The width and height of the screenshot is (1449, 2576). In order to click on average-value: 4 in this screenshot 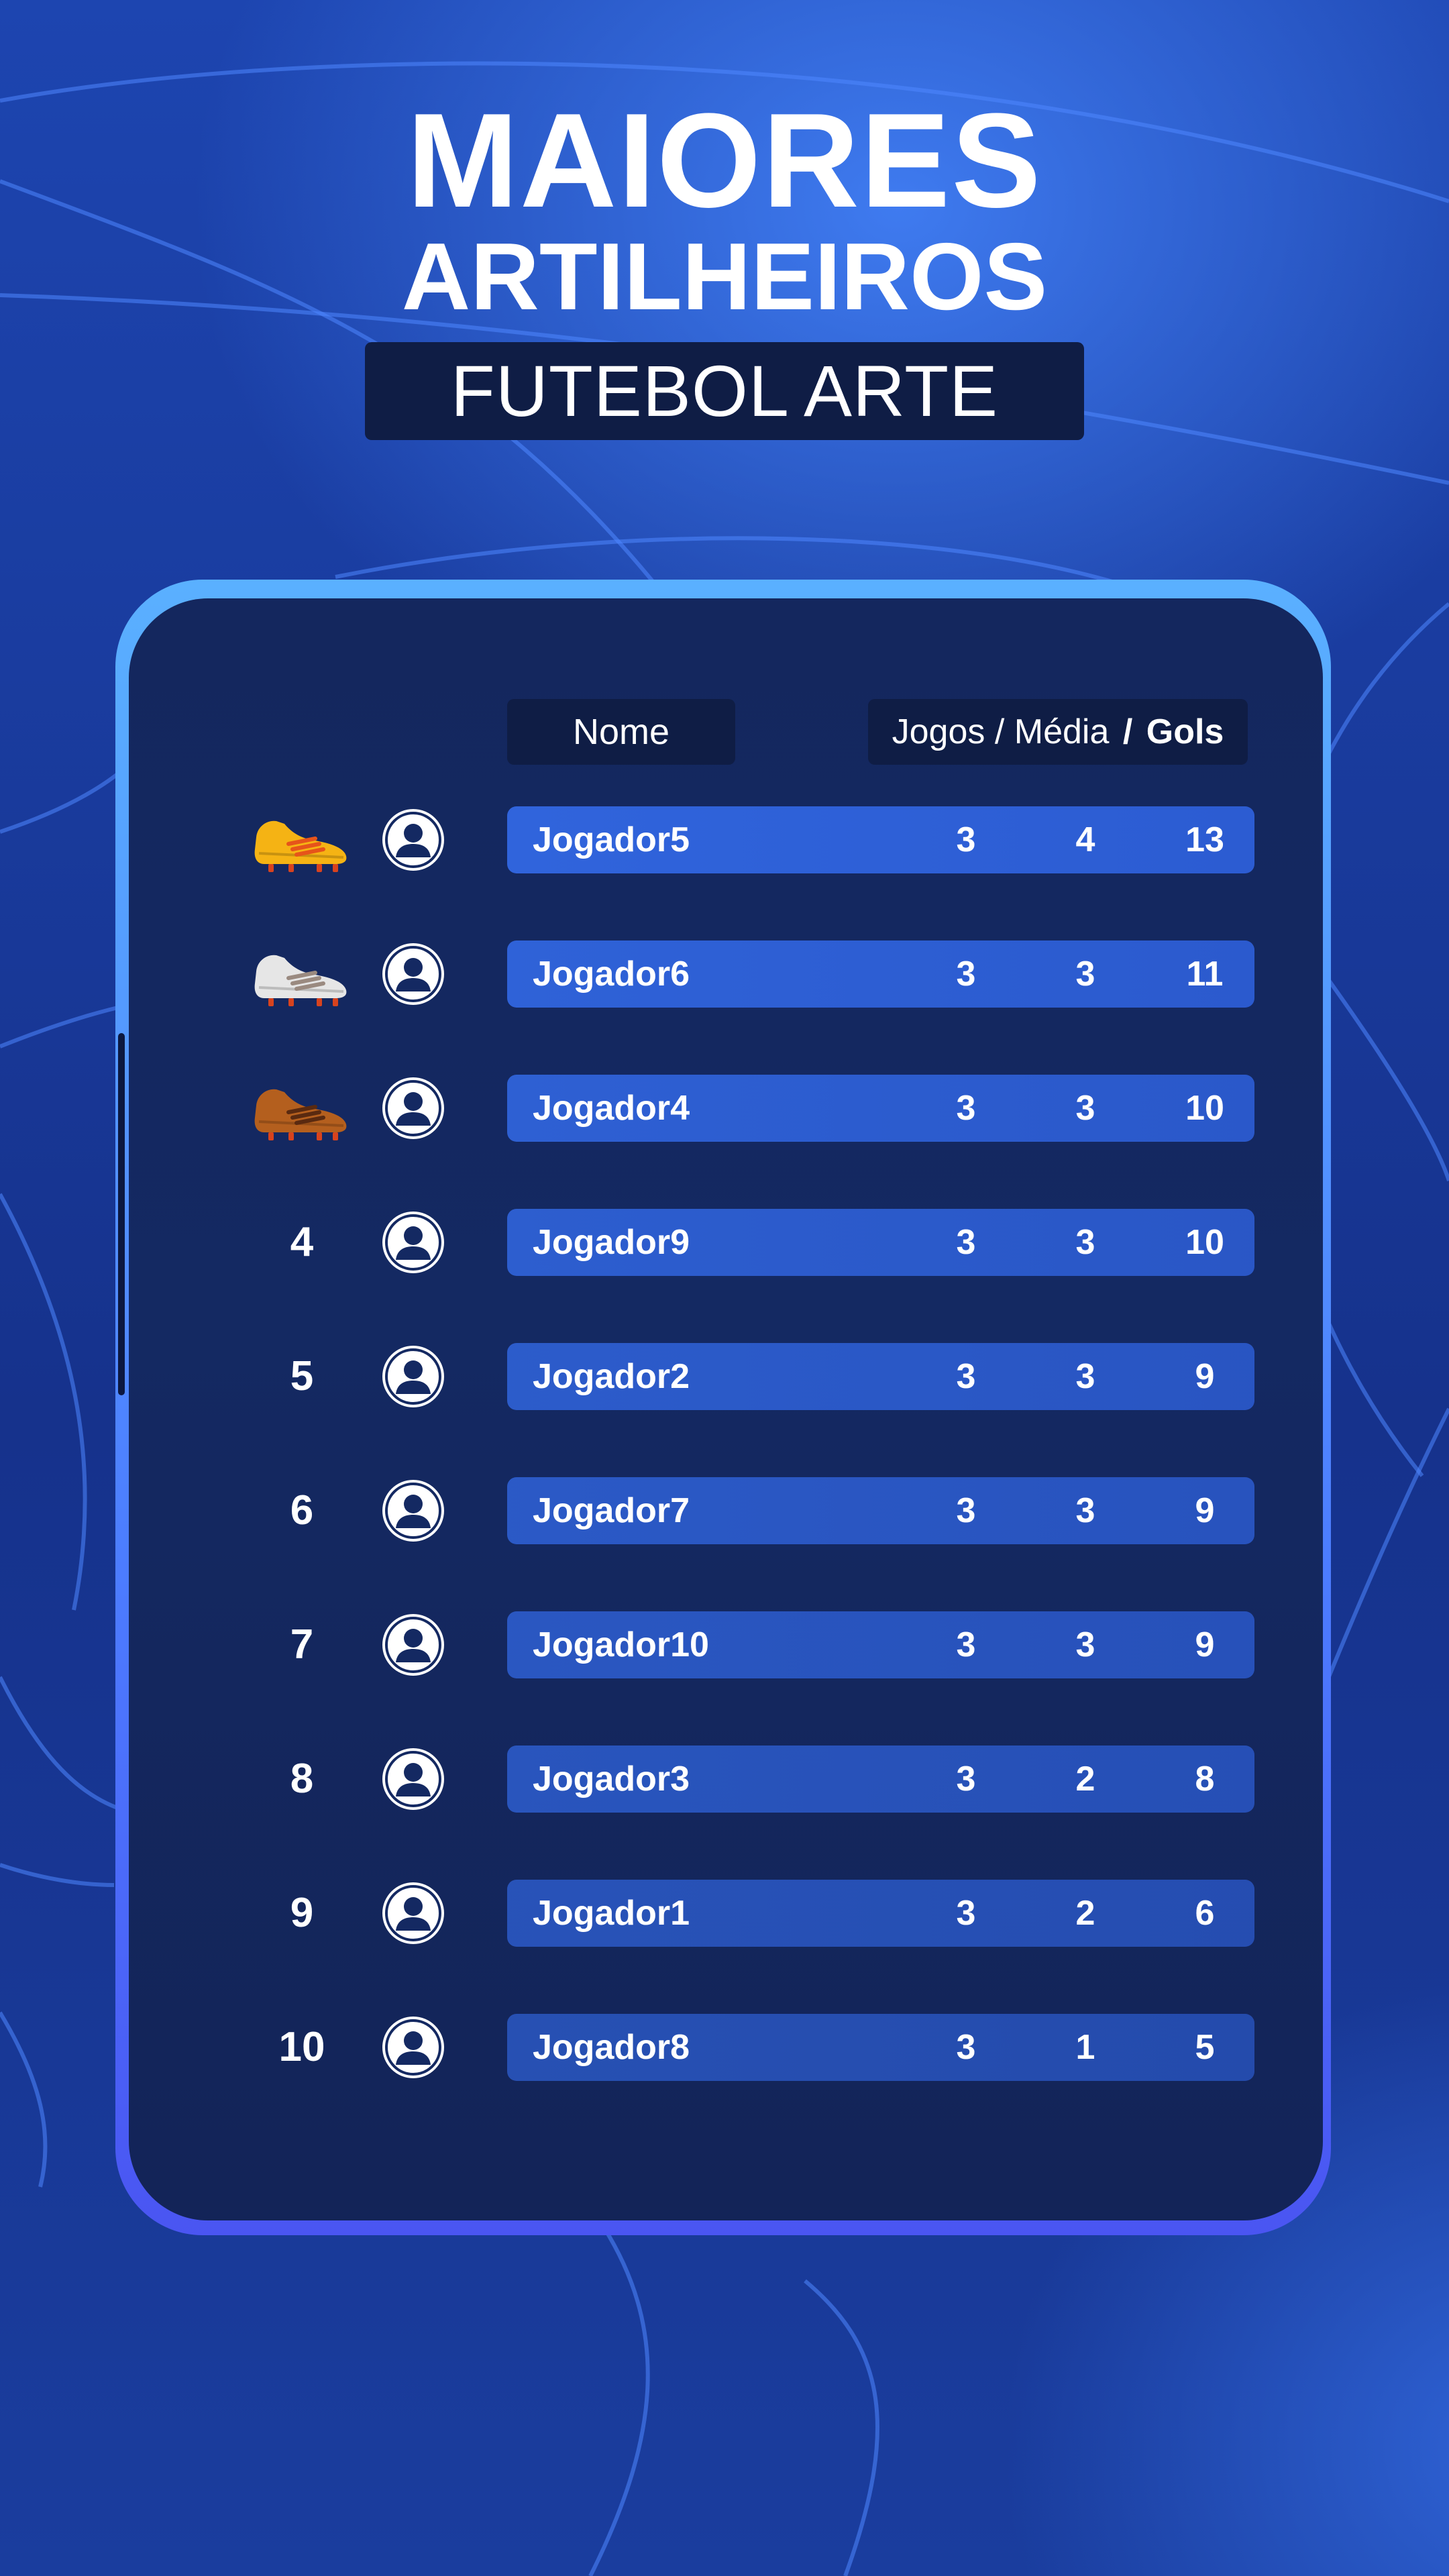, I will do `click(1085, 839)`.